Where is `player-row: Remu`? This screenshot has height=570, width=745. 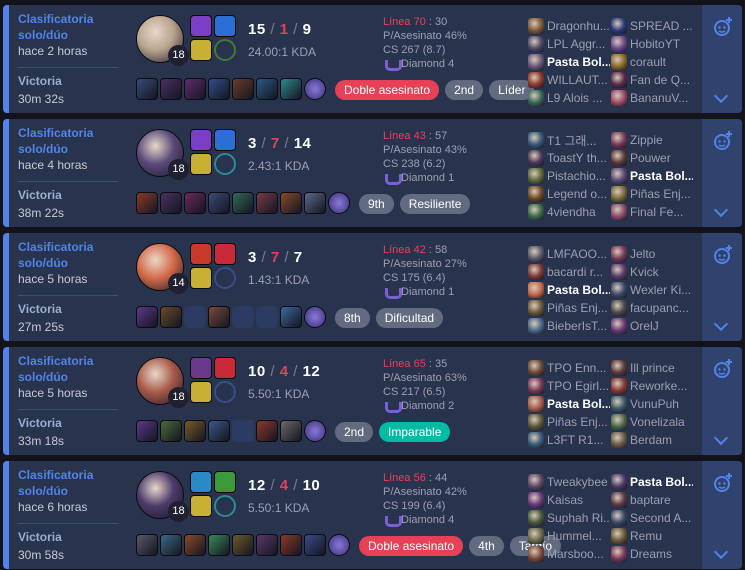
player-row: Remu is located at coordinates (652, 536).